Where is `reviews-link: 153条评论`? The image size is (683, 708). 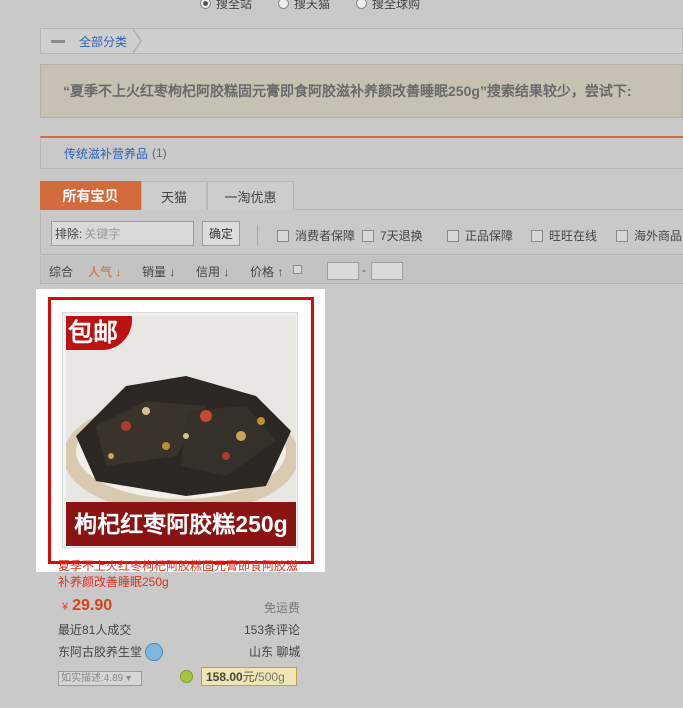 reviews-link: 153条评论 is located at coordinates (272, 629).